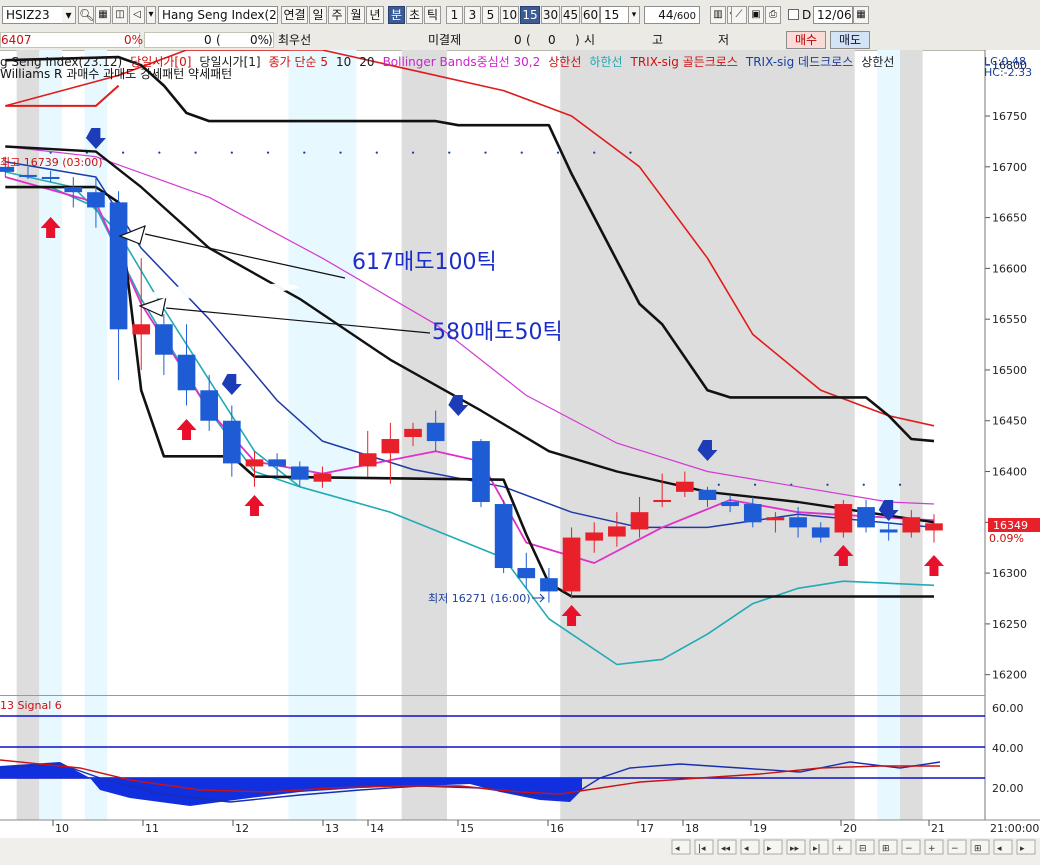 The width and height of the screenshot is (1040, 868). I want to click on interval-button-2: 틱, so click(432, 15).